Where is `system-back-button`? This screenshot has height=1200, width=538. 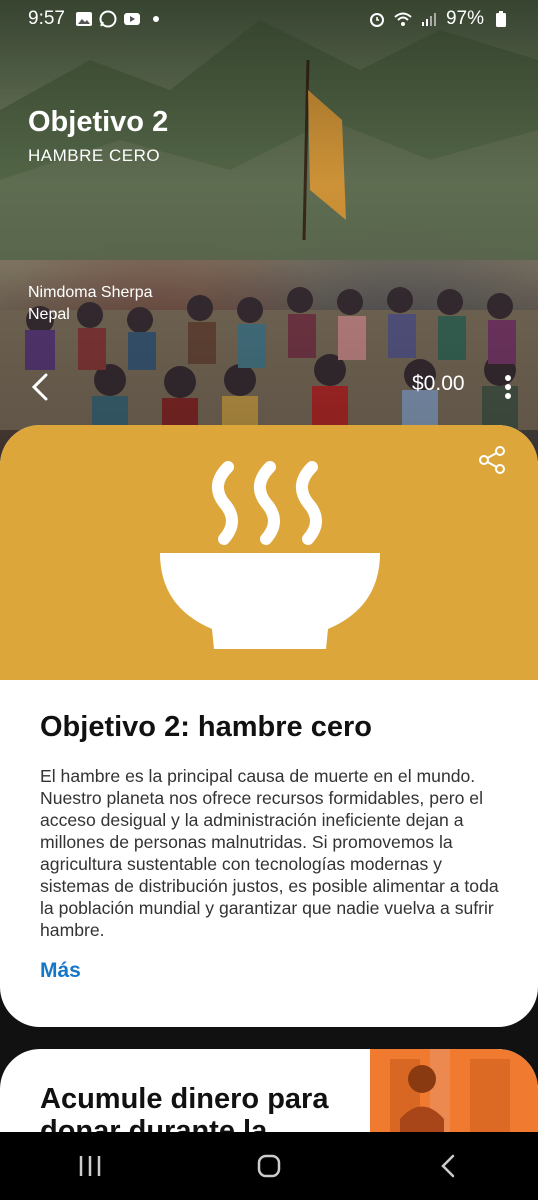 system-back-button is located at coordinates (448, 1166).